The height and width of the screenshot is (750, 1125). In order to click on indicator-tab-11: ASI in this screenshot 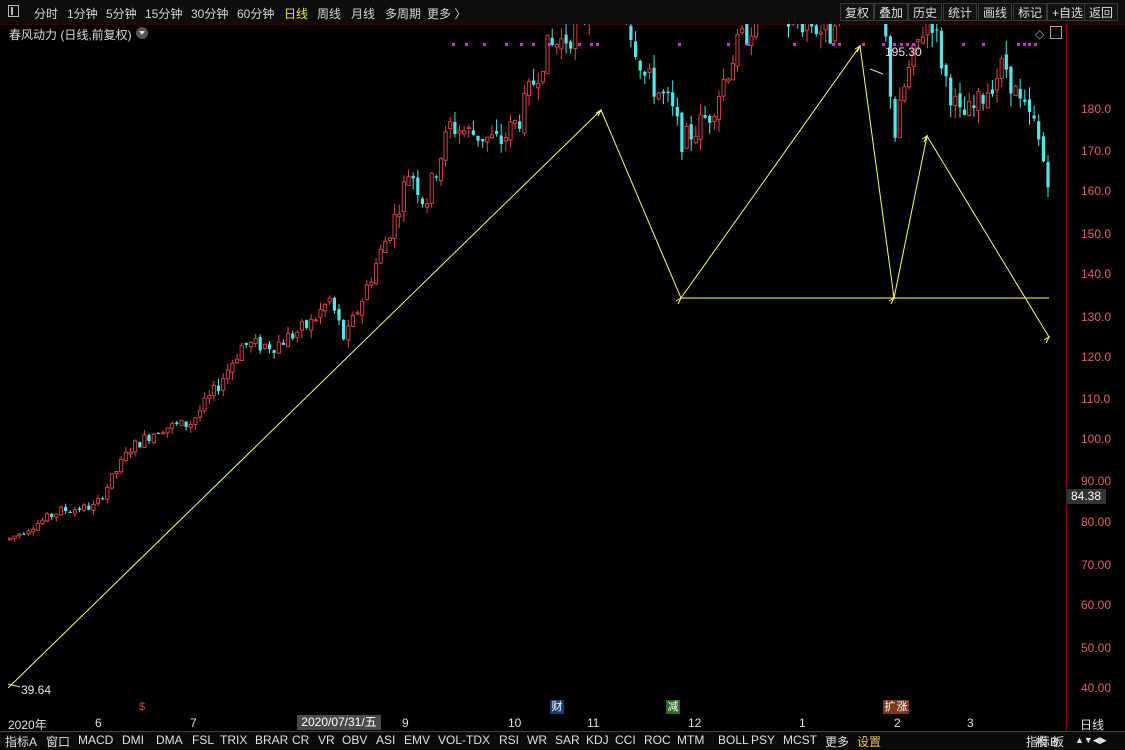, I will do `click(385, 740)`.